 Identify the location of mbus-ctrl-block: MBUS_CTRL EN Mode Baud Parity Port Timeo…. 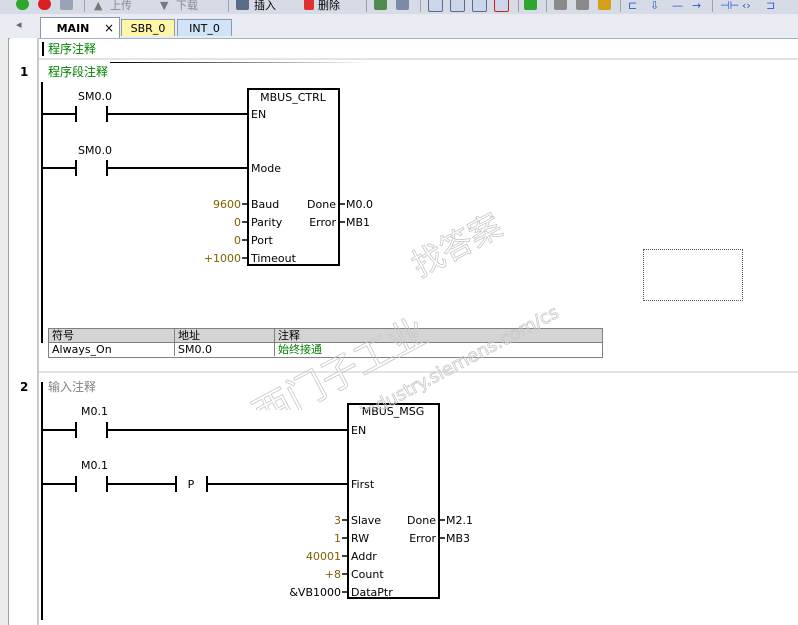
(293, 177).